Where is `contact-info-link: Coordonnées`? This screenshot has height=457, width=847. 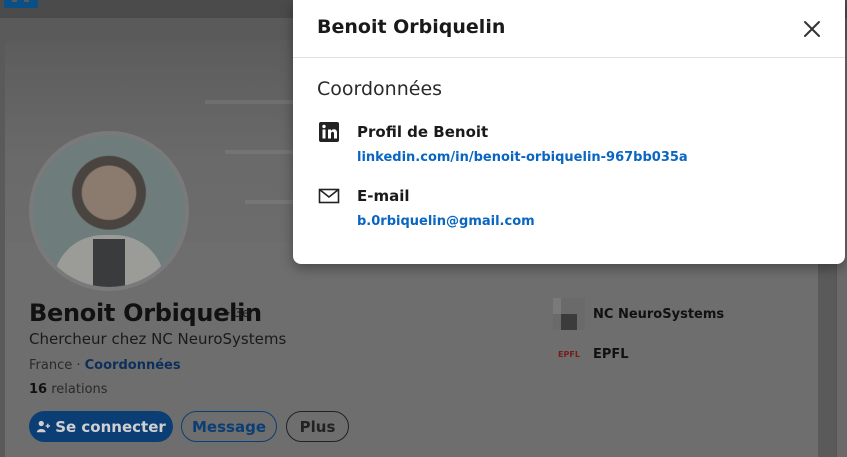 contact-info-link: Coordonnées is located at coordinates (133, 365).